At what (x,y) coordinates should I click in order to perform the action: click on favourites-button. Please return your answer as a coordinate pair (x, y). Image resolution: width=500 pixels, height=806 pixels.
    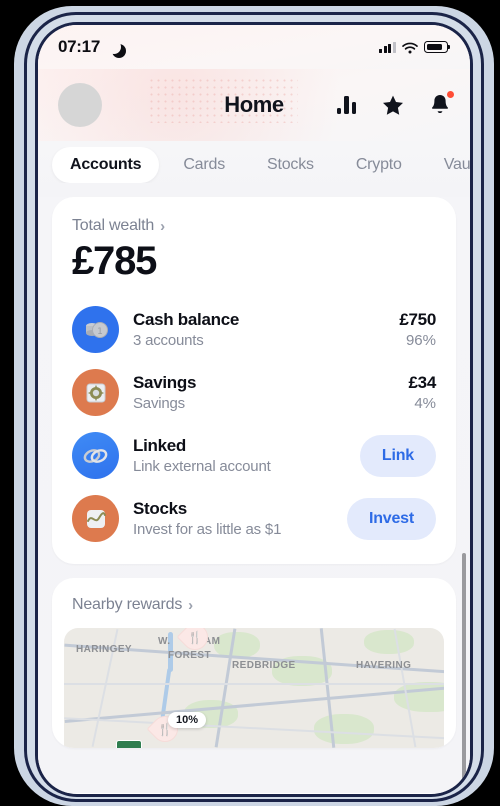
    Looking at the image, I should click on (393, 105).